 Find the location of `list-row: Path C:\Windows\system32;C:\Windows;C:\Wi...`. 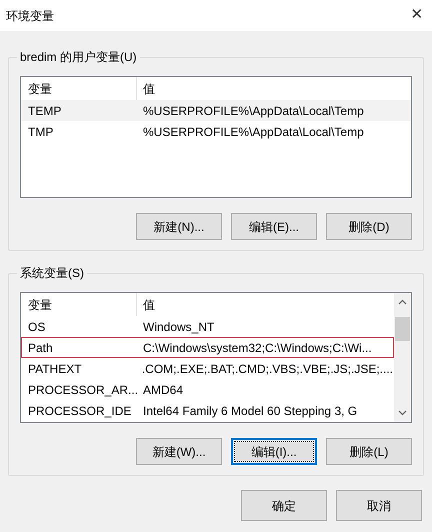

list-row: Path C:\Windows\system32;C:\Windows;C:\Wi... is located at coordinates (207, 347).